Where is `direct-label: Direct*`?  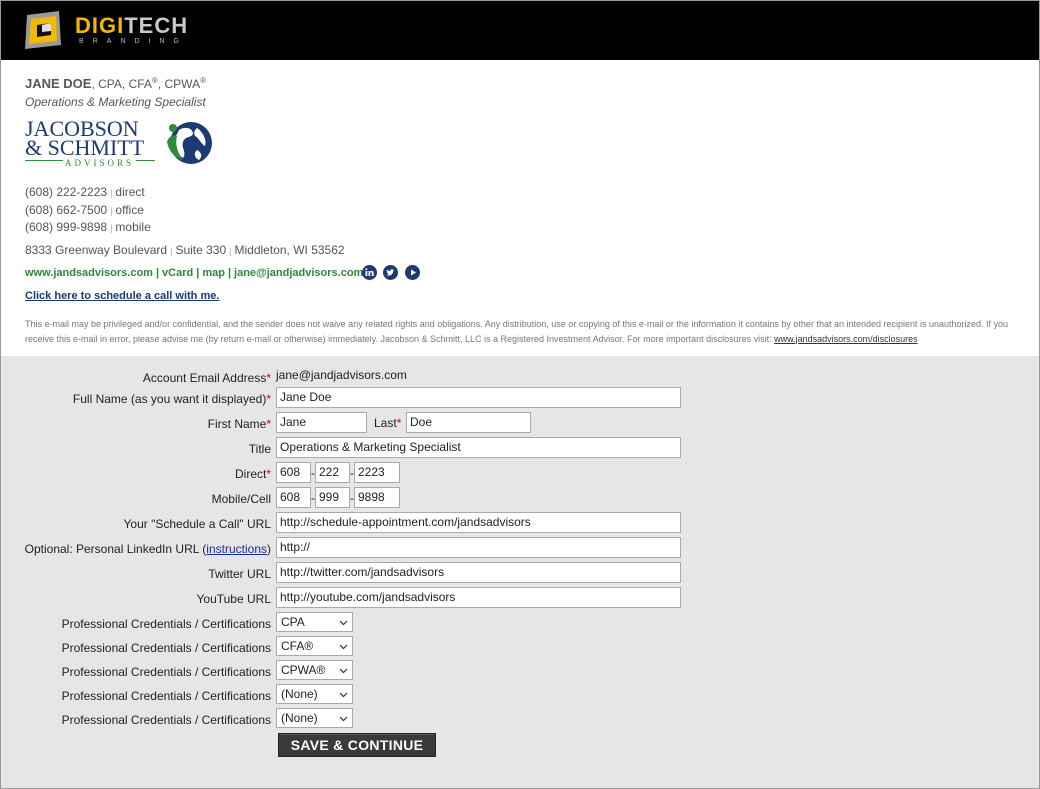
direct-label: Direct* is located at coordinates (252, 474).